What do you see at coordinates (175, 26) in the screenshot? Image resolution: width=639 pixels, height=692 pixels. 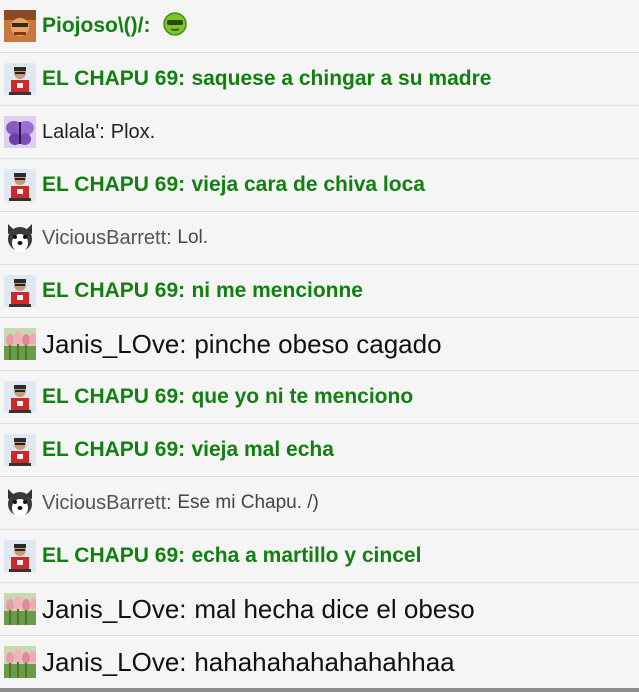 I see `green-cool-face-icon` at bounding box center [175, 26].